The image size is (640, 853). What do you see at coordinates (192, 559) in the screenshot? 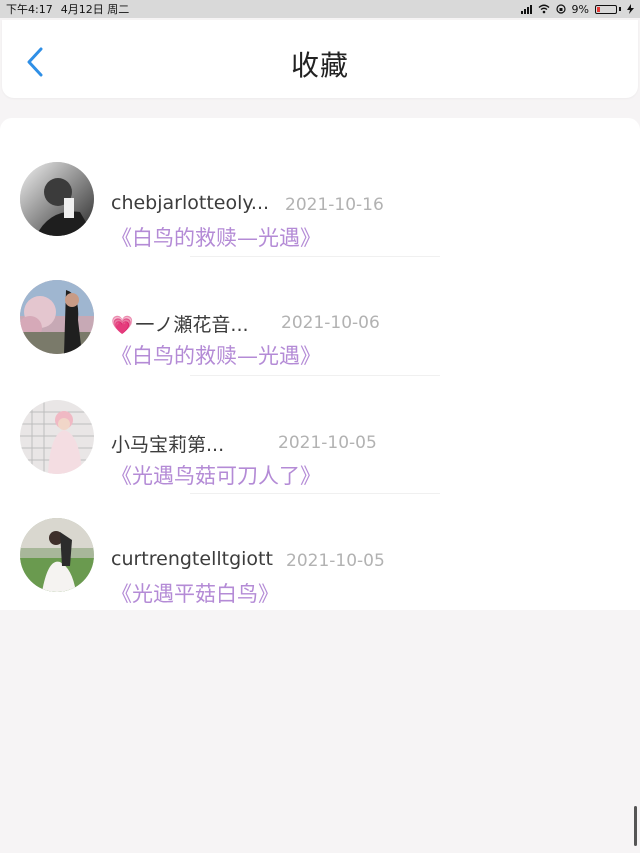
I see `user-name: curtrengtelltgiott` at bounding box center [192, 559].